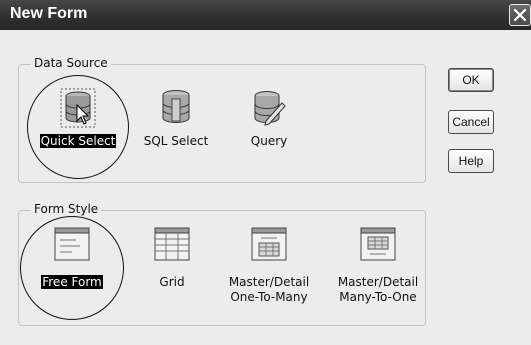  I want to click on grid-icon, so click(172, 247).